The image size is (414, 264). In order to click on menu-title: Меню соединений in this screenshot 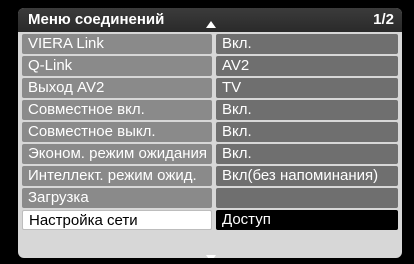, I will do `click(96, 19)`.